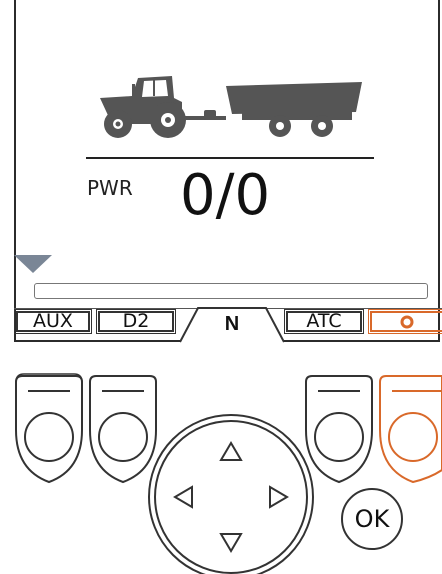 This screenshot has width=442, height=574. I want to click on tab-d2: D2, so click(136, 321).